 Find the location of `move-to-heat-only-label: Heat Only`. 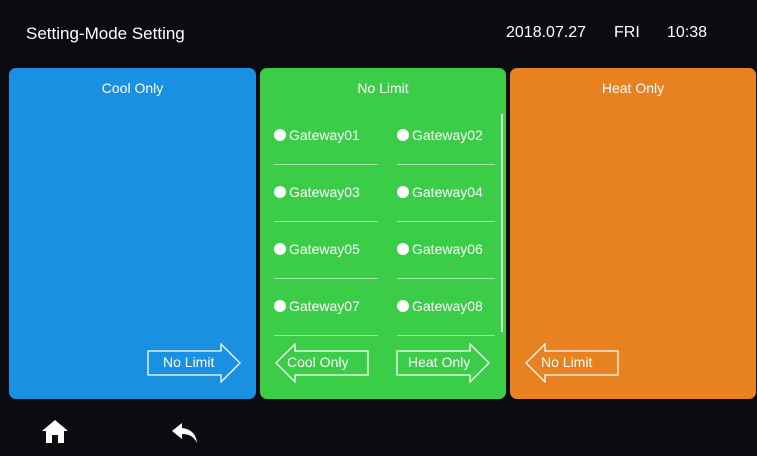

move-to-heat-only-label: Heat Only is located at coordinates (439, 362).